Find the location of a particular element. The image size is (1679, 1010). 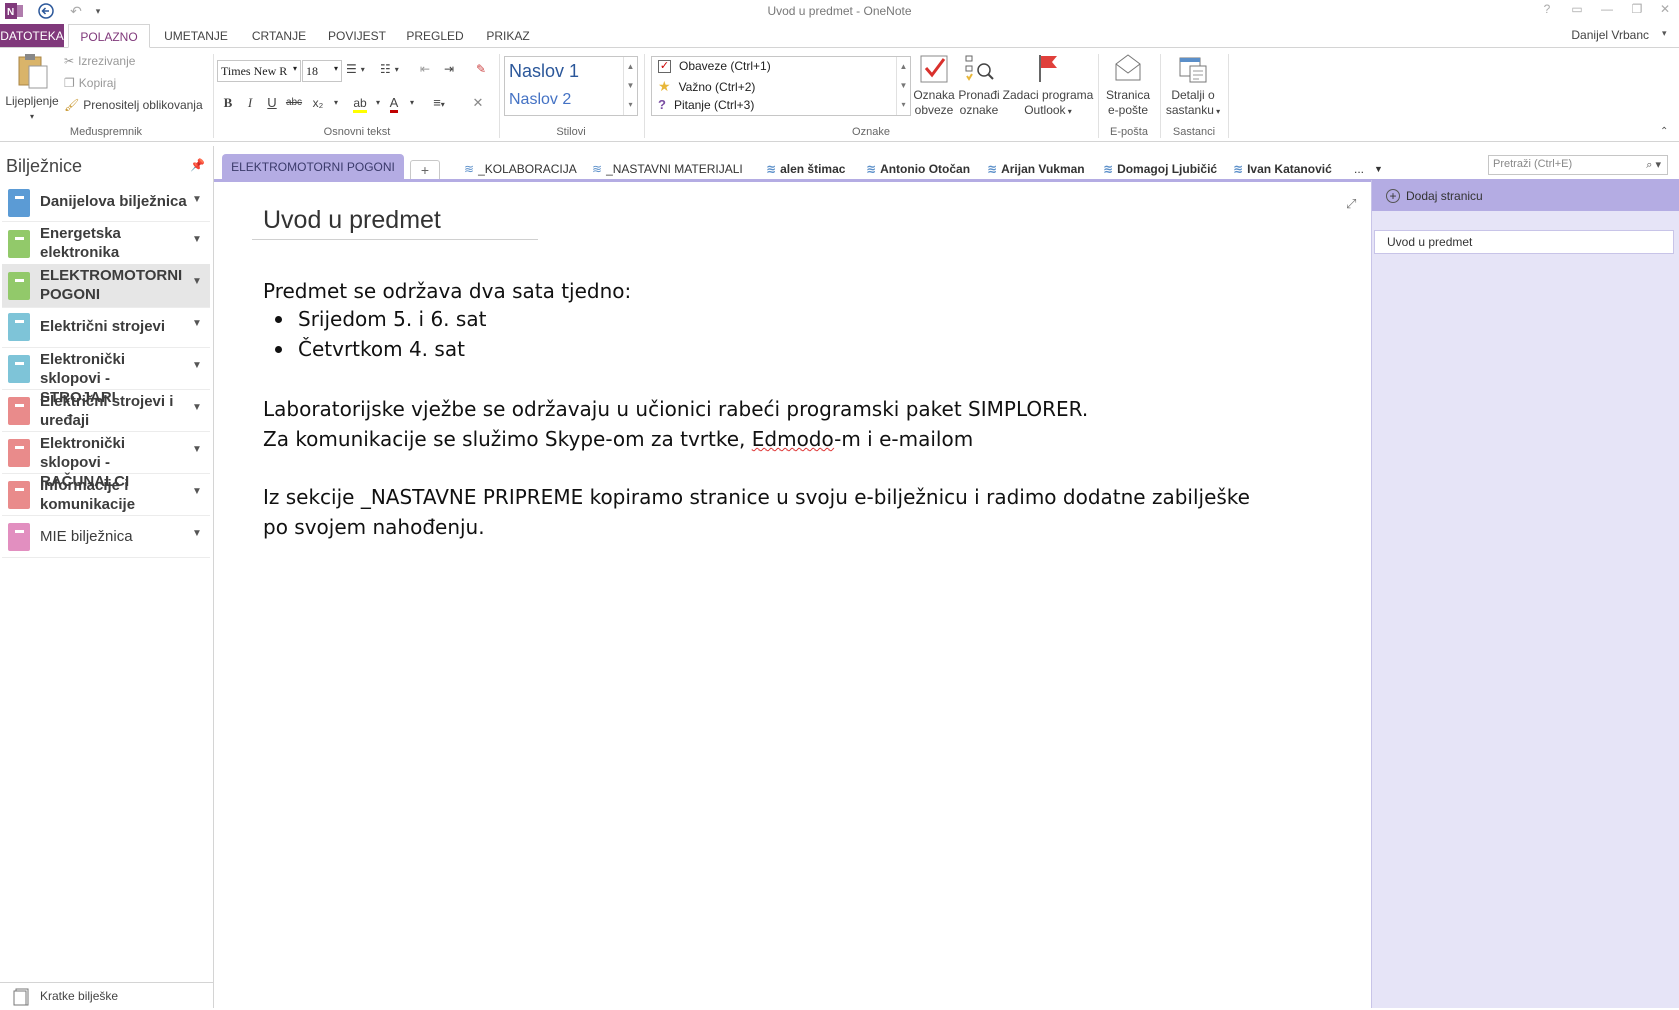

section-tab-active: ELEKTROMOTORNI POGONI is located at coordinates (313, 167).